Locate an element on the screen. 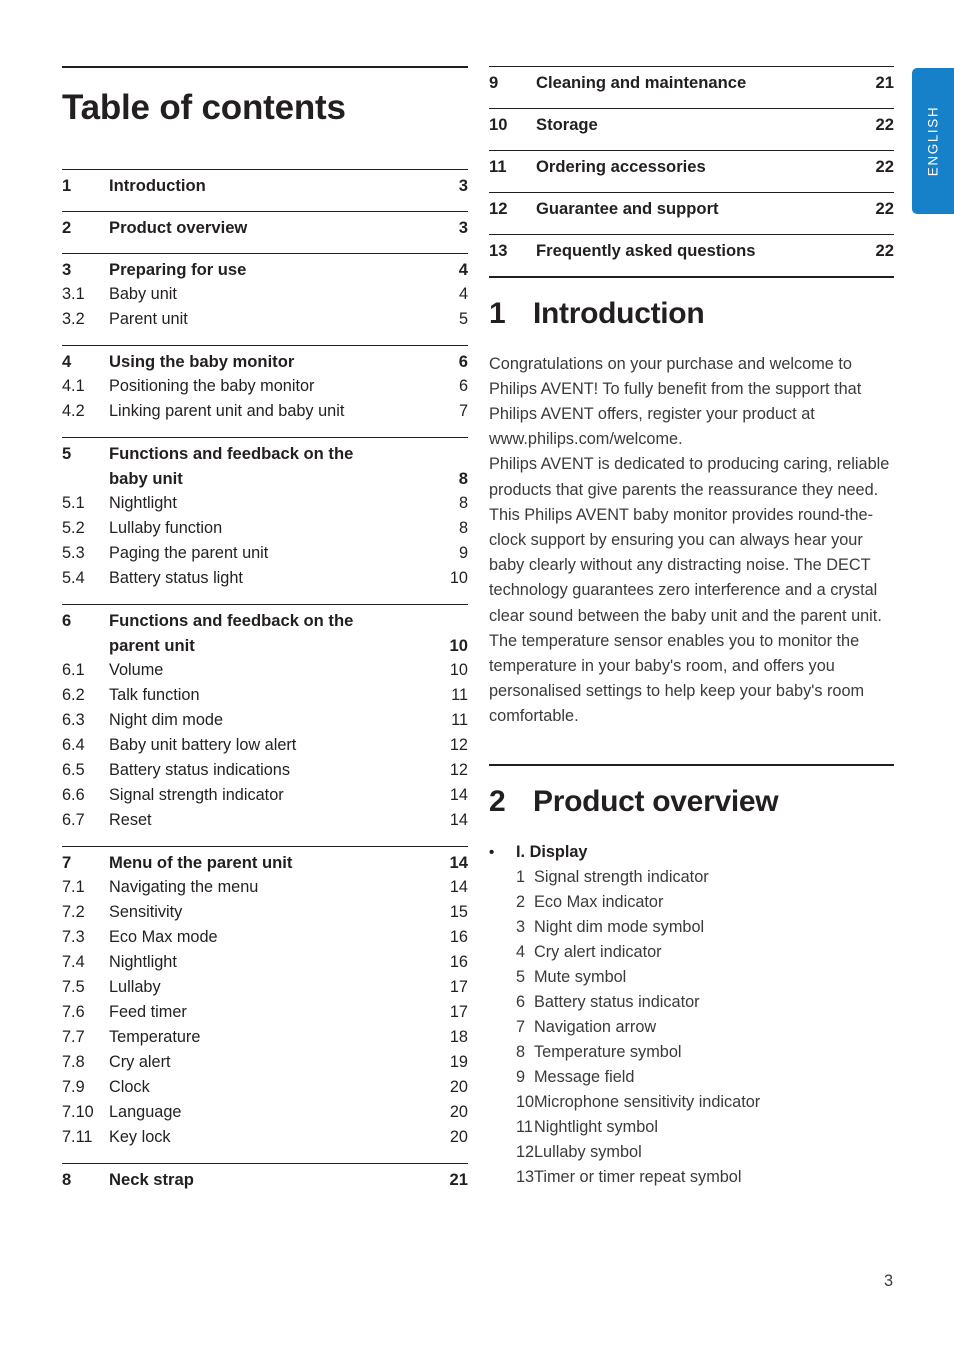 The height and width of the screenshot is (1350, 954). display-legend-item-index: 1 is located at coordinates (521, 877).